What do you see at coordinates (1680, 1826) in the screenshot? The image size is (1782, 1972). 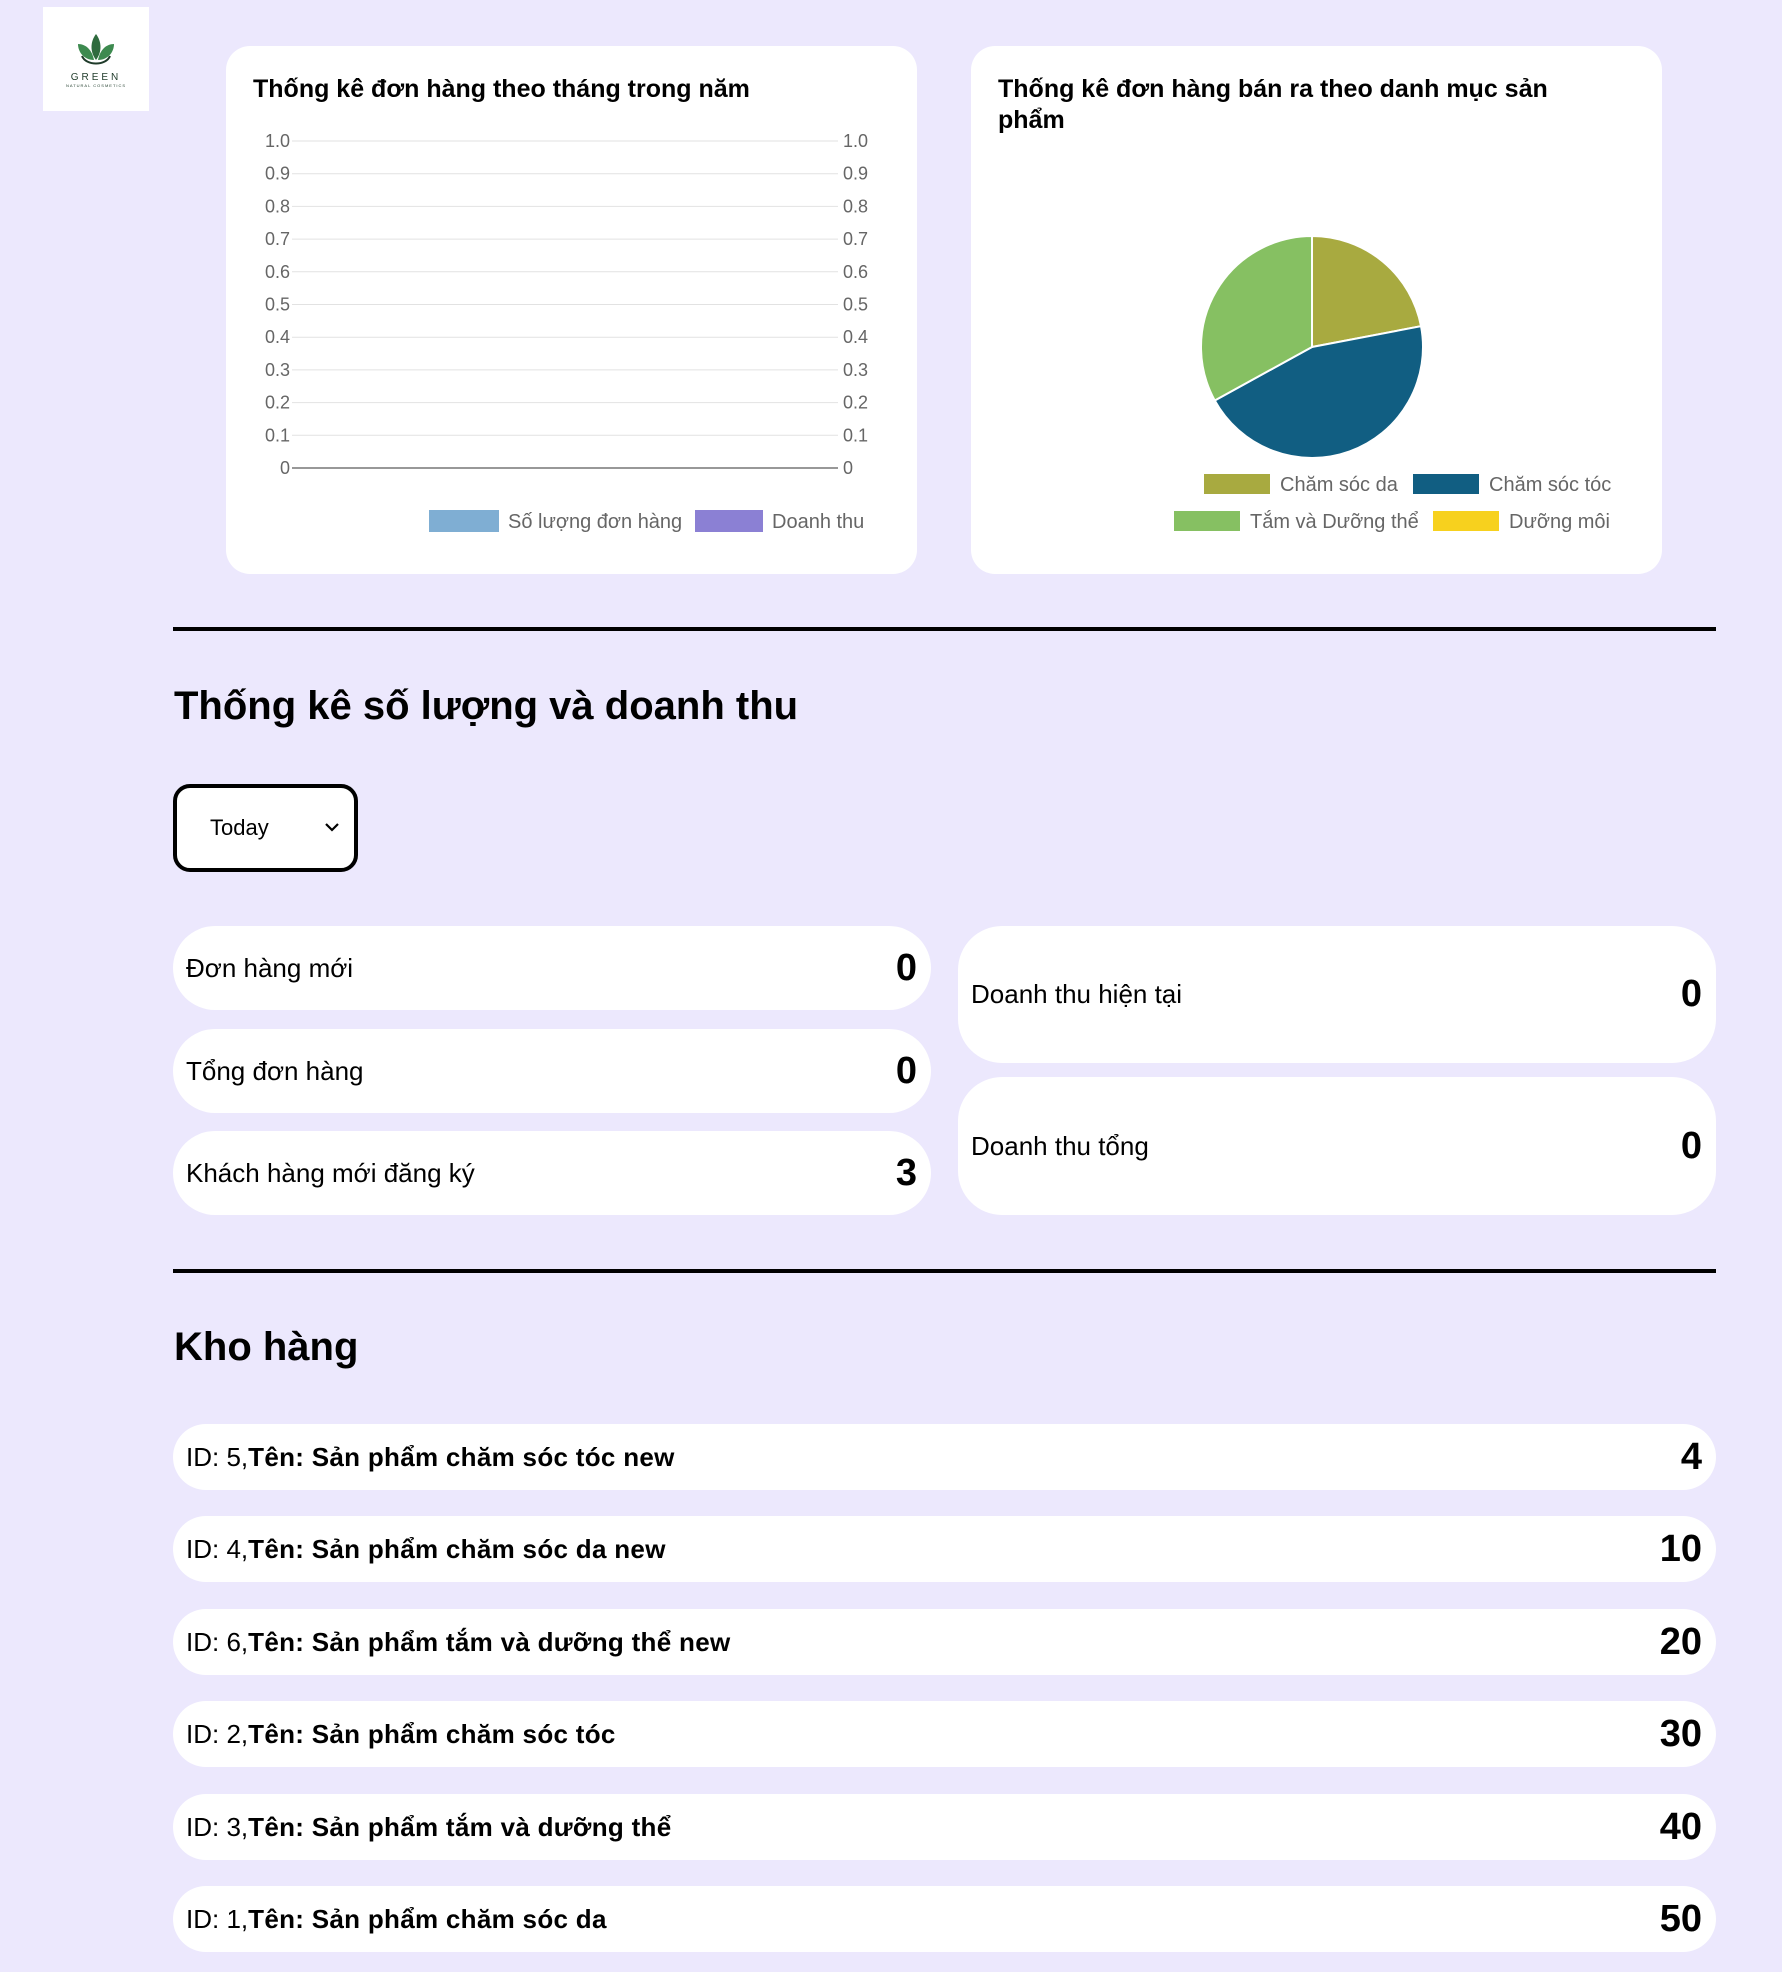 I see `inventory-qty: 40` at bounding box center [1680, 1826].